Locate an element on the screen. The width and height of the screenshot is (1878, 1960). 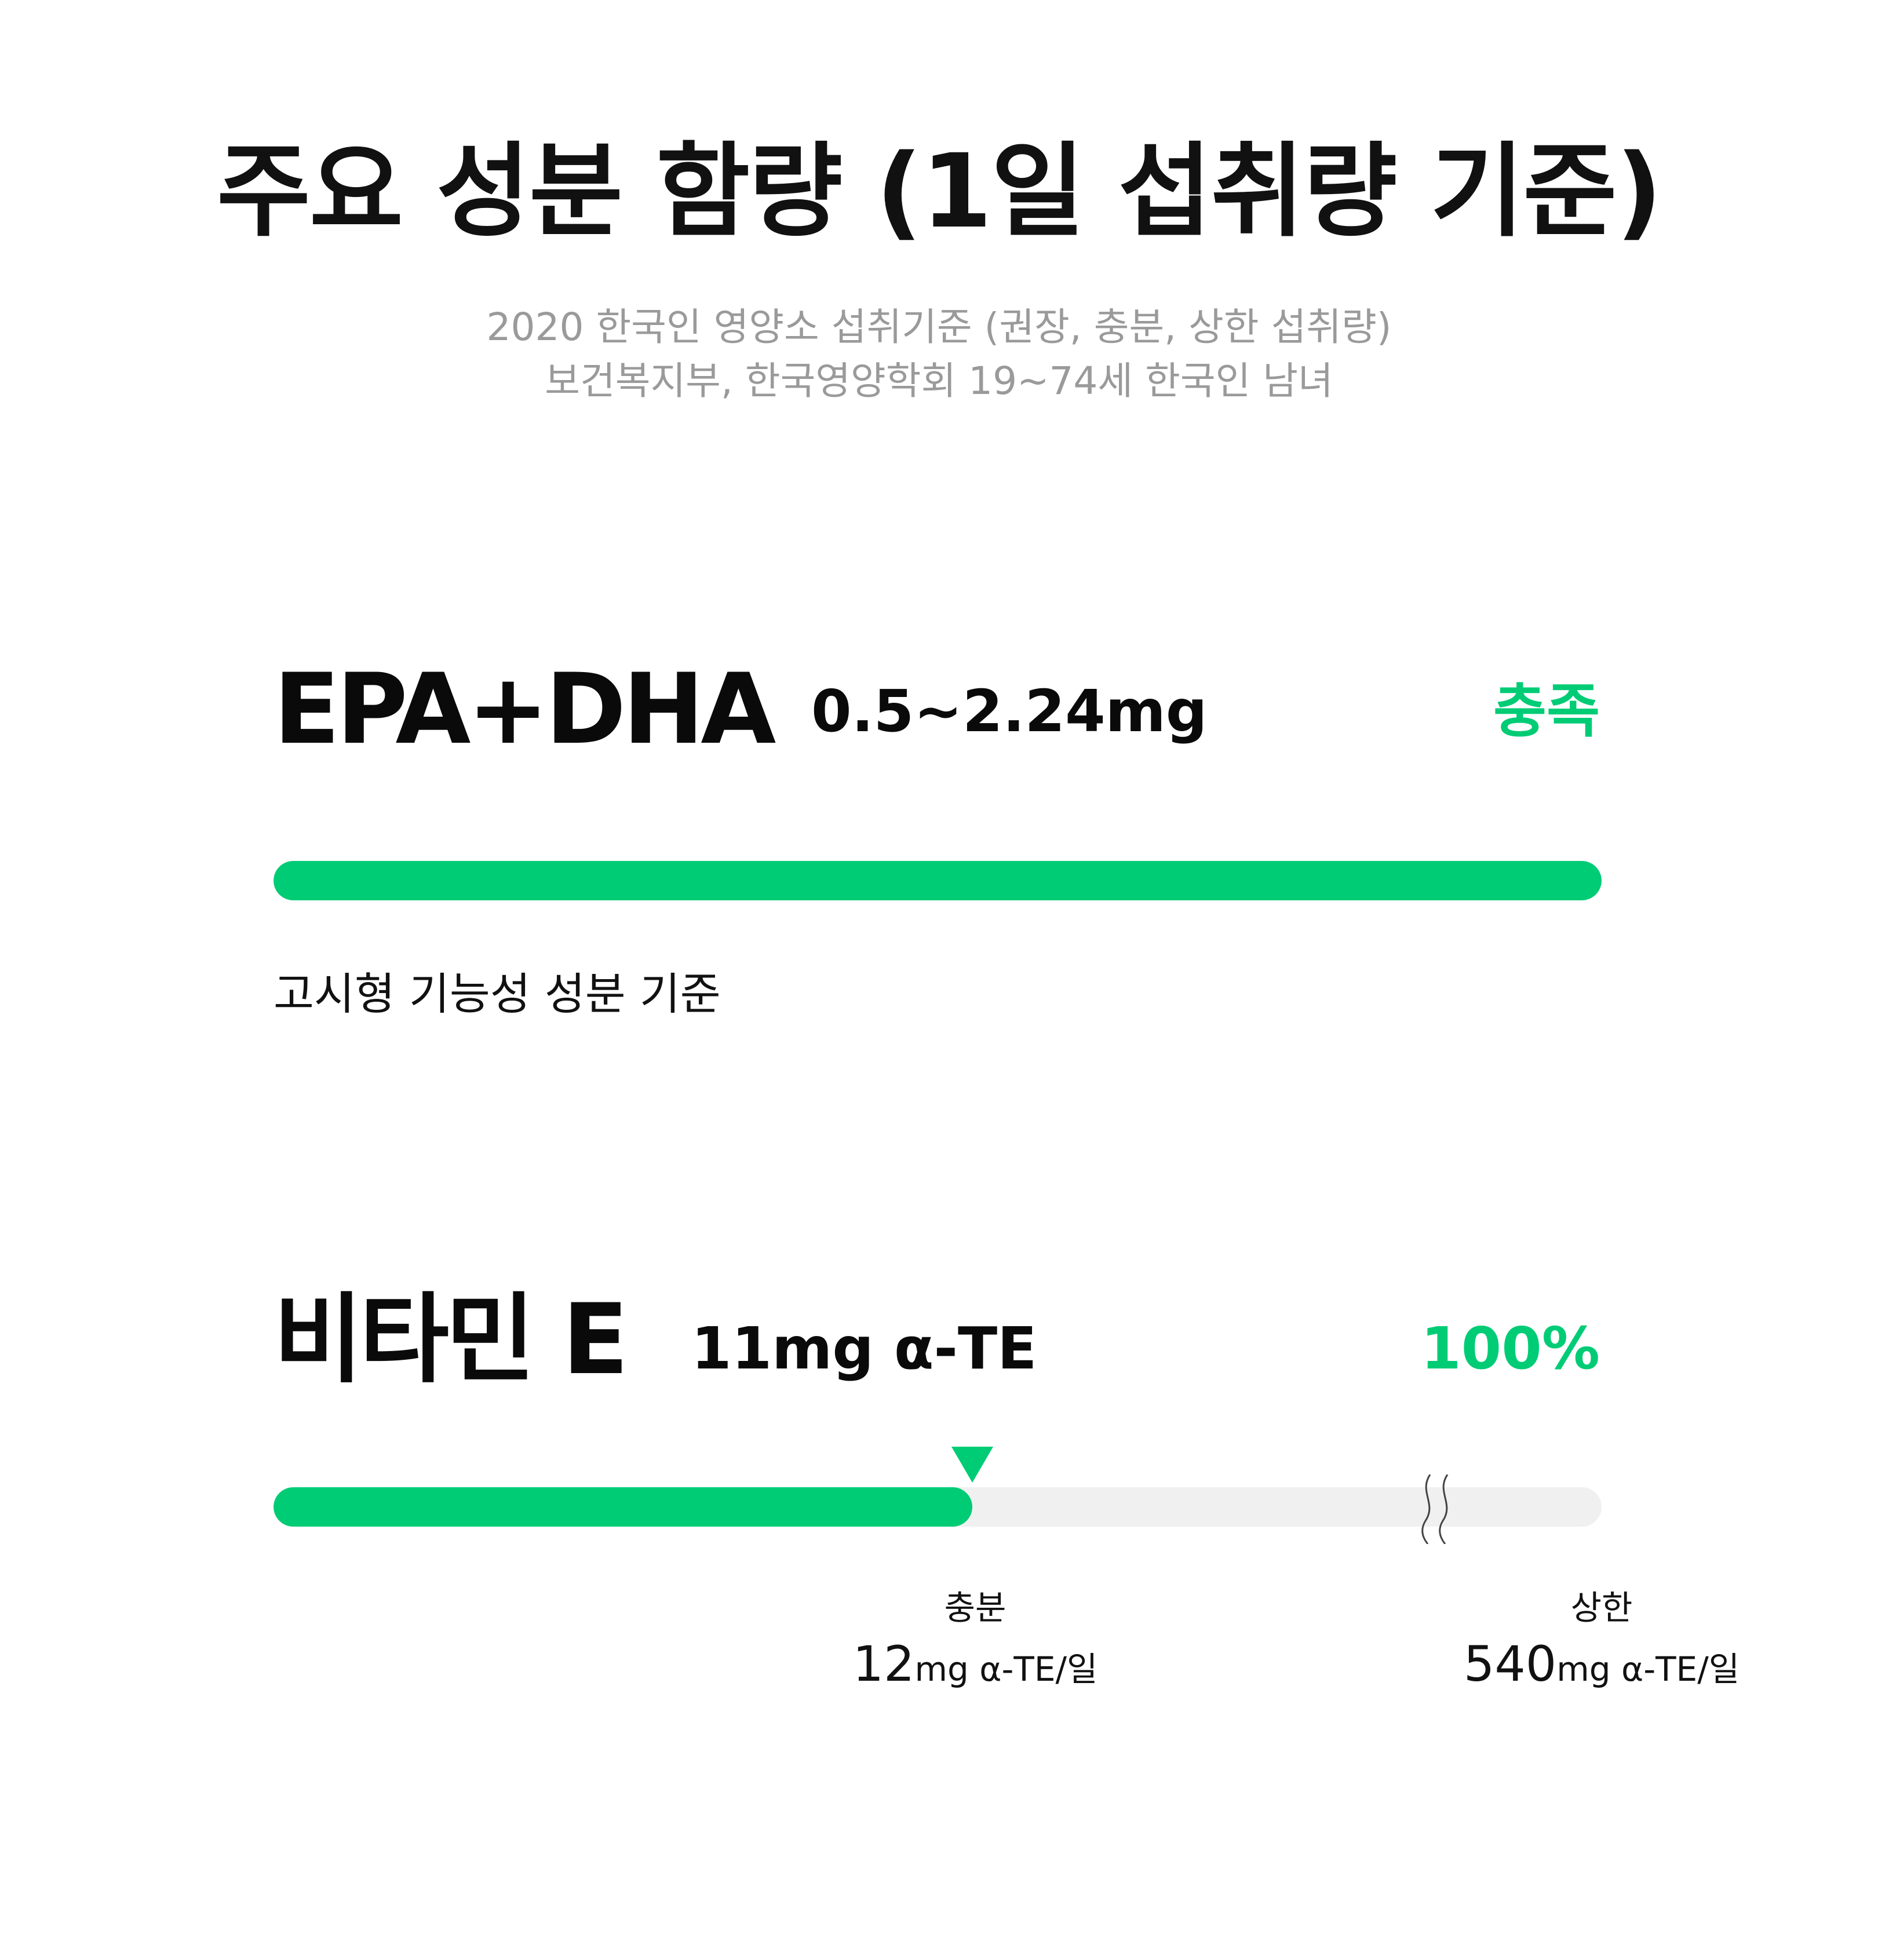
status-badge: 충족 is located at coordinates (1546, 711).